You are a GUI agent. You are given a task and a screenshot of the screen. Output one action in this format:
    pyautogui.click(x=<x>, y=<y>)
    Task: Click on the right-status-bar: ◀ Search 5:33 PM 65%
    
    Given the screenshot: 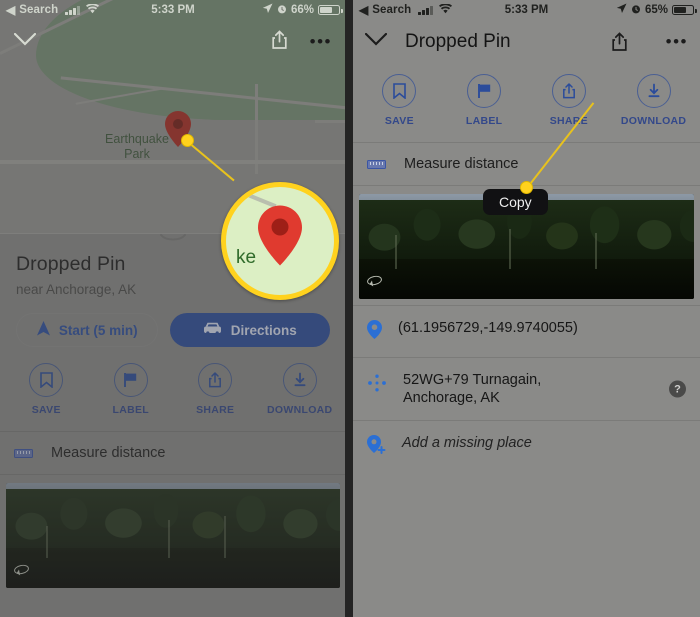 What is the action you would take?
    pyautogui.click(x=526, y=10)
    